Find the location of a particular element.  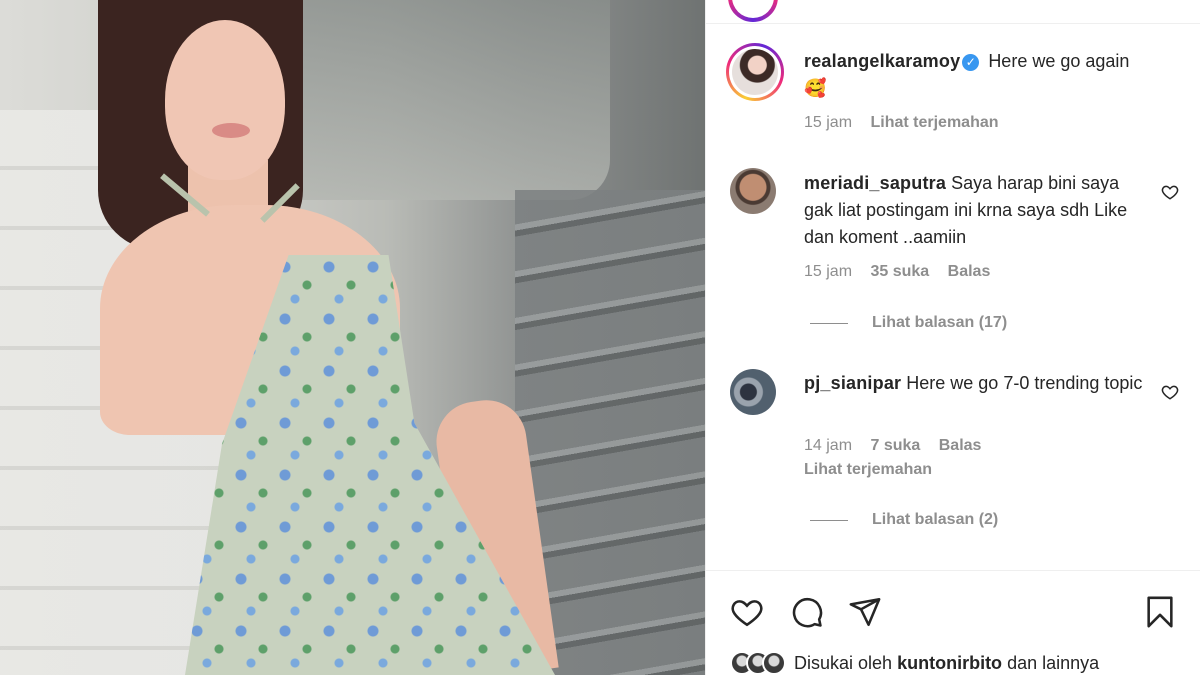

comment-time: 14 jam is located at coordinates (828, 445).